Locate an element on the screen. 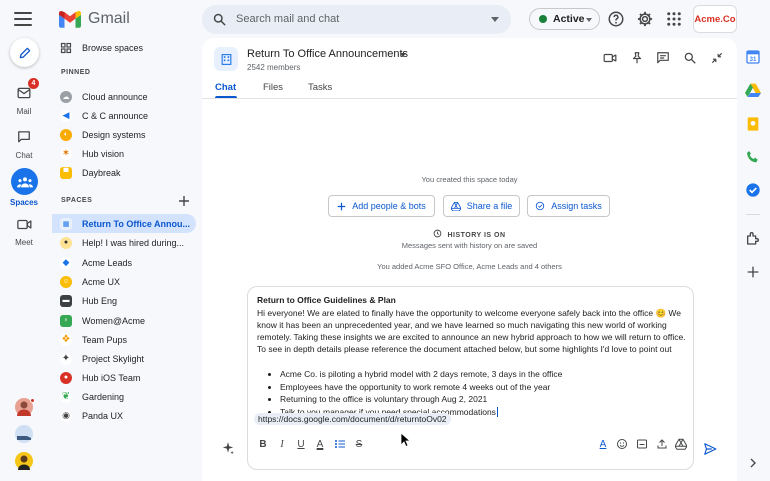 The width and height of the screenshot is (770, 481). compose-button is located at coordinates (24, 52).